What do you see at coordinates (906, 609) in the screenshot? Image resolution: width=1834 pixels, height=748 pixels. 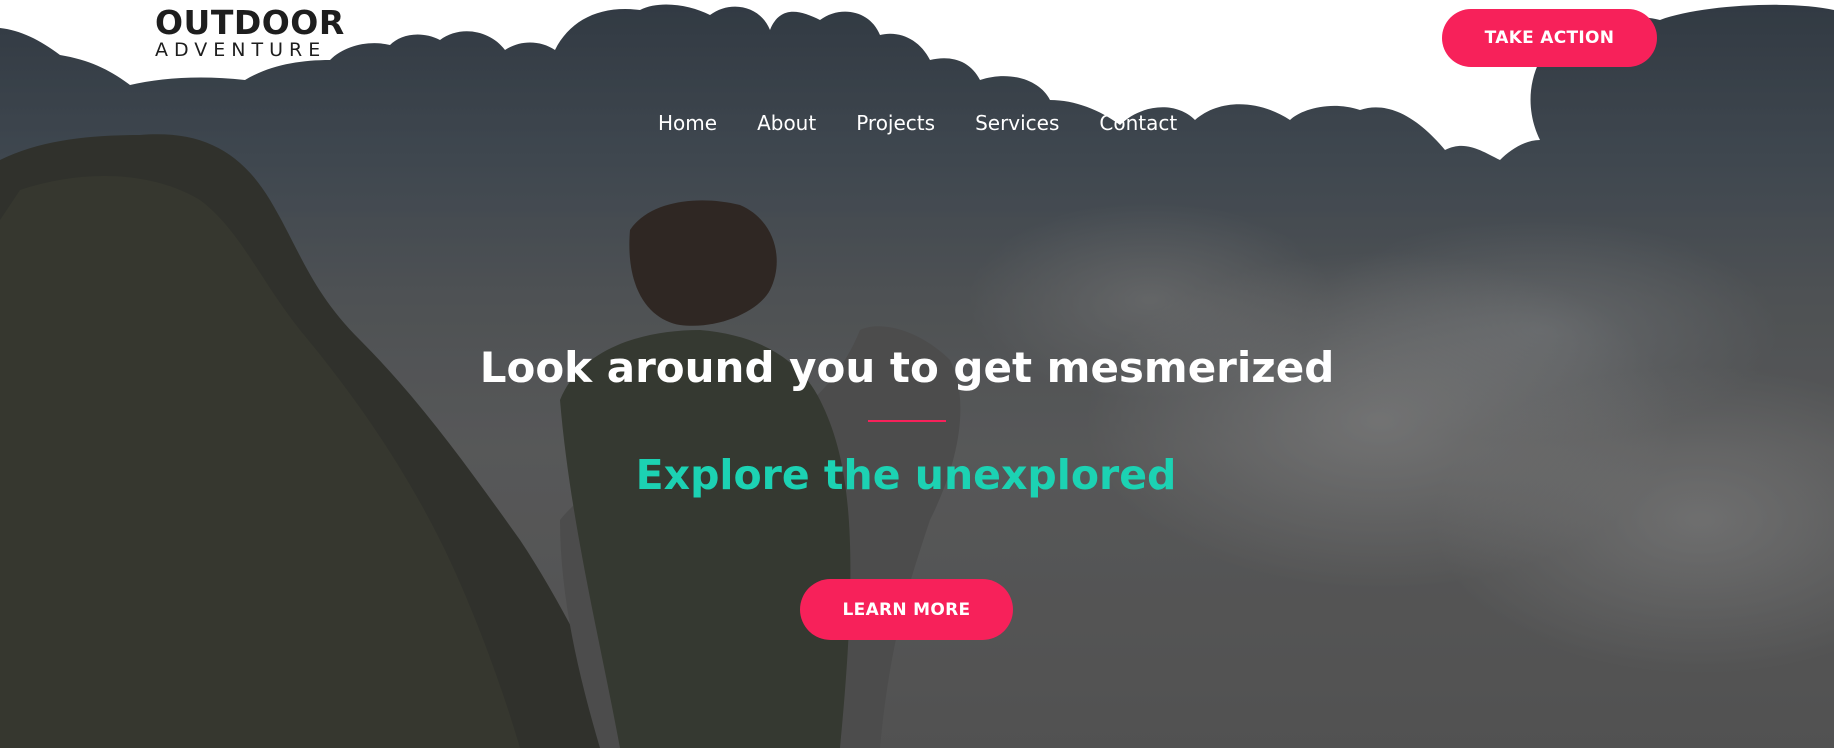 I see `learn-more-button: LEARN MORE` at bounding box center [906, 609].